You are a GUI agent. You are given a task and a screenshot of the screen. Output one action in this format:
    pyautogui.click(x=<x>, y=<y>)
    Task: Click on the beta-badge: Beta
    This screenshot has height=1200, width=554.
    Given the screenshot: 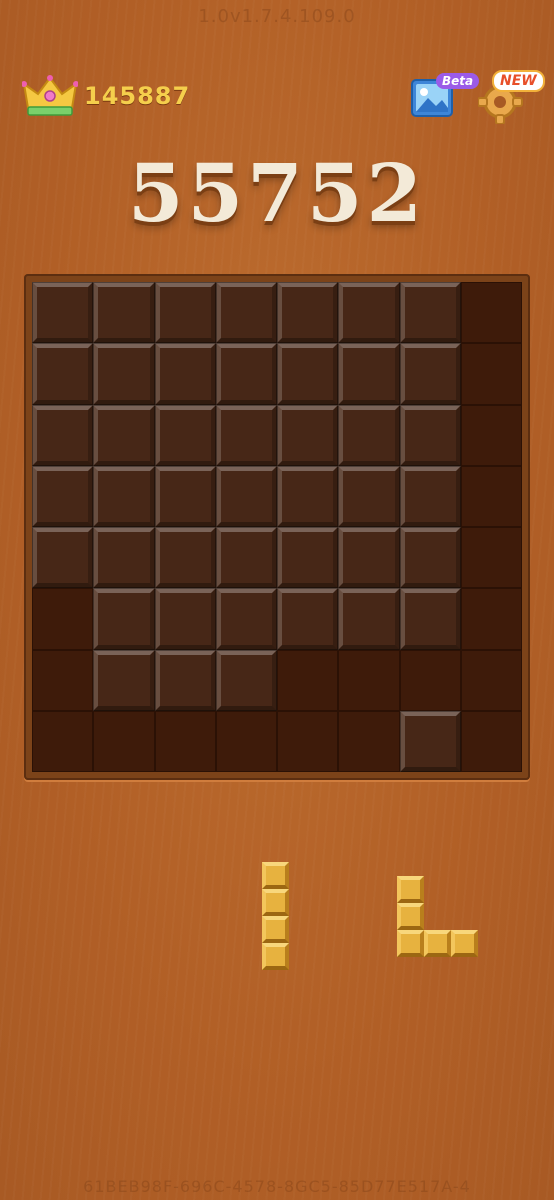 What is the action you would take?
    pyautogui.click(x=458, y=81)
    